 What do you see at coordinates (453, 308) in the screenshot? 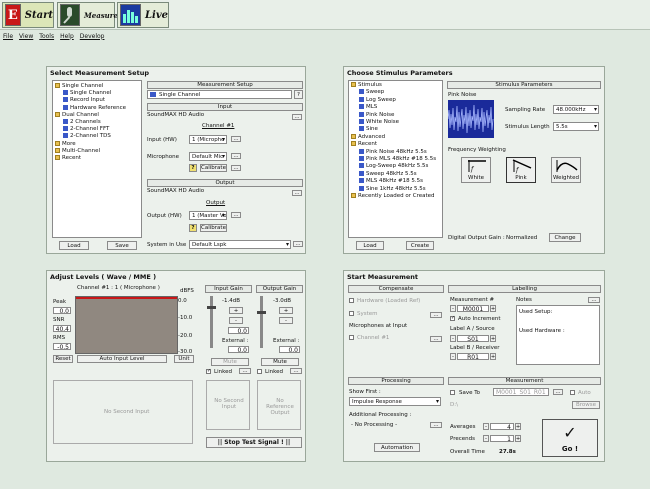
I see `measurement-number-decrease: -` at bounding box center [453, 308].